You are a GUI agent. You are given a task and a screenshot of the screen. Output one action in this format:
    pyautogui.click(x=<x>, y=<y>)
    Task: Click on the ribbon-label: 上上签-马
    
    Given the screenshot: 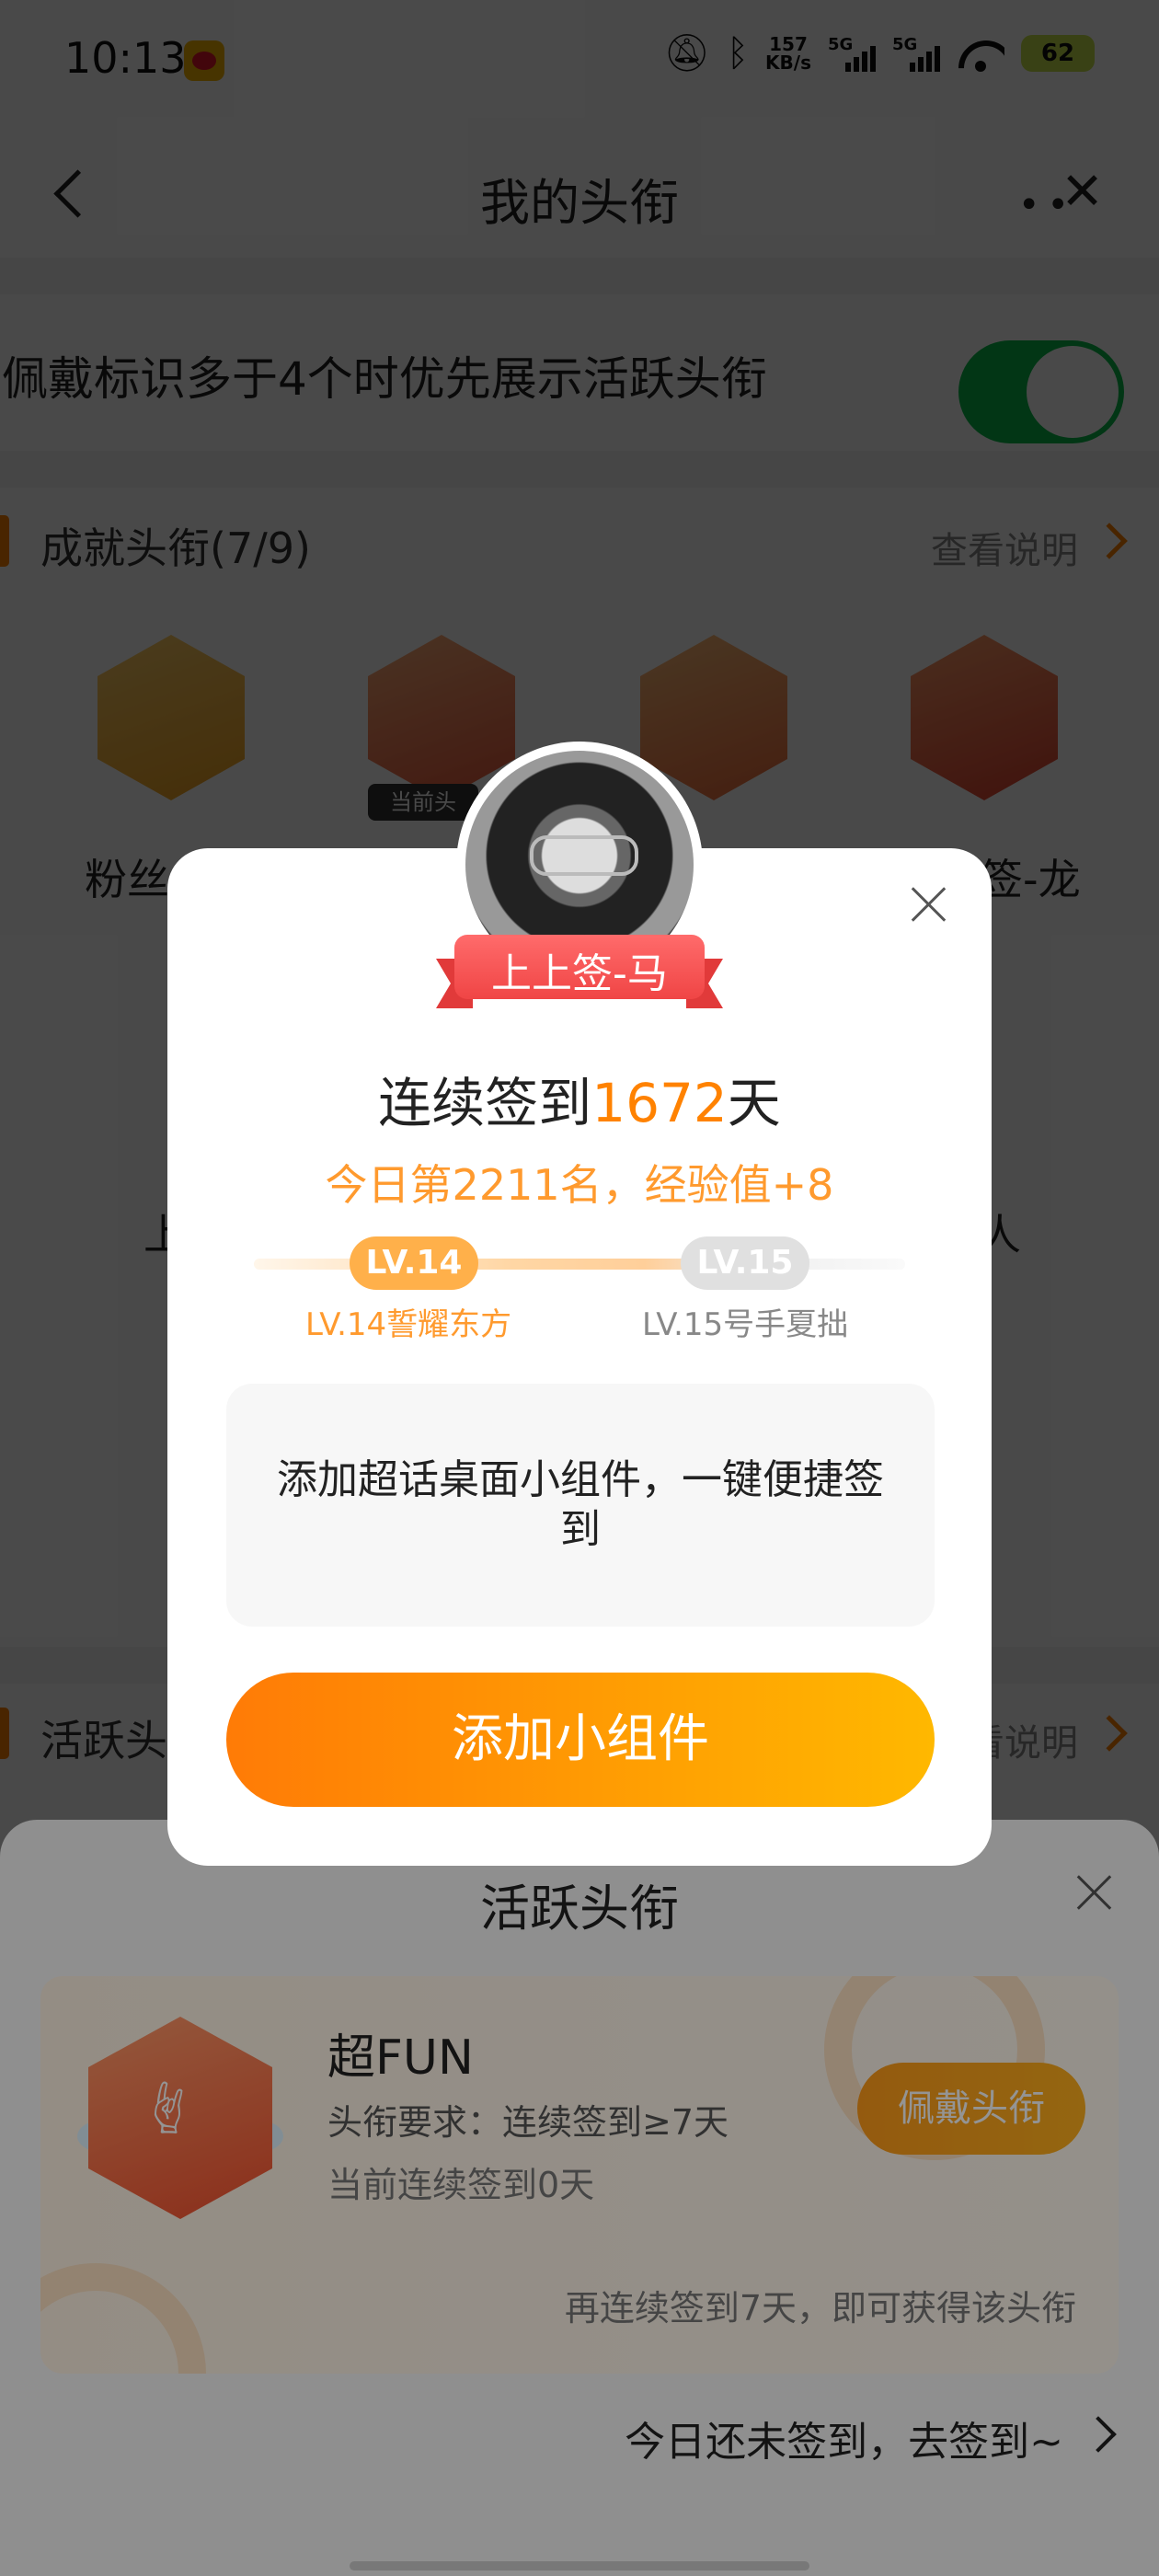 What is the action you would take?
    pyautogui.click(x=579, y=974)
    